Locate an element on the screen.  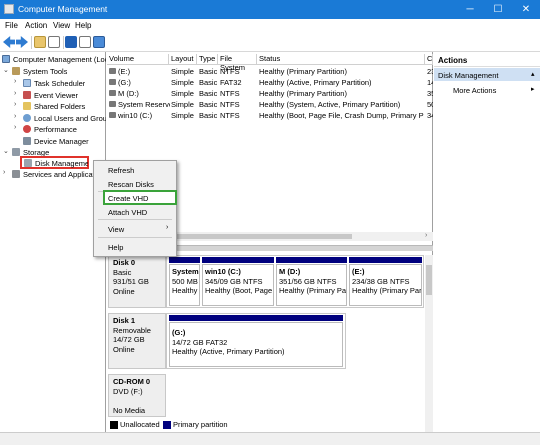
forward-arrow-icon is located at coordinates (22, 42).